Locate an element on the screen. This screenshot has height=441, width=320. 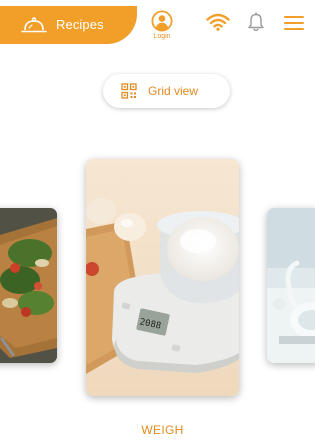
recipe-card-caption: WEIGH is located at coordinates (162, 430).